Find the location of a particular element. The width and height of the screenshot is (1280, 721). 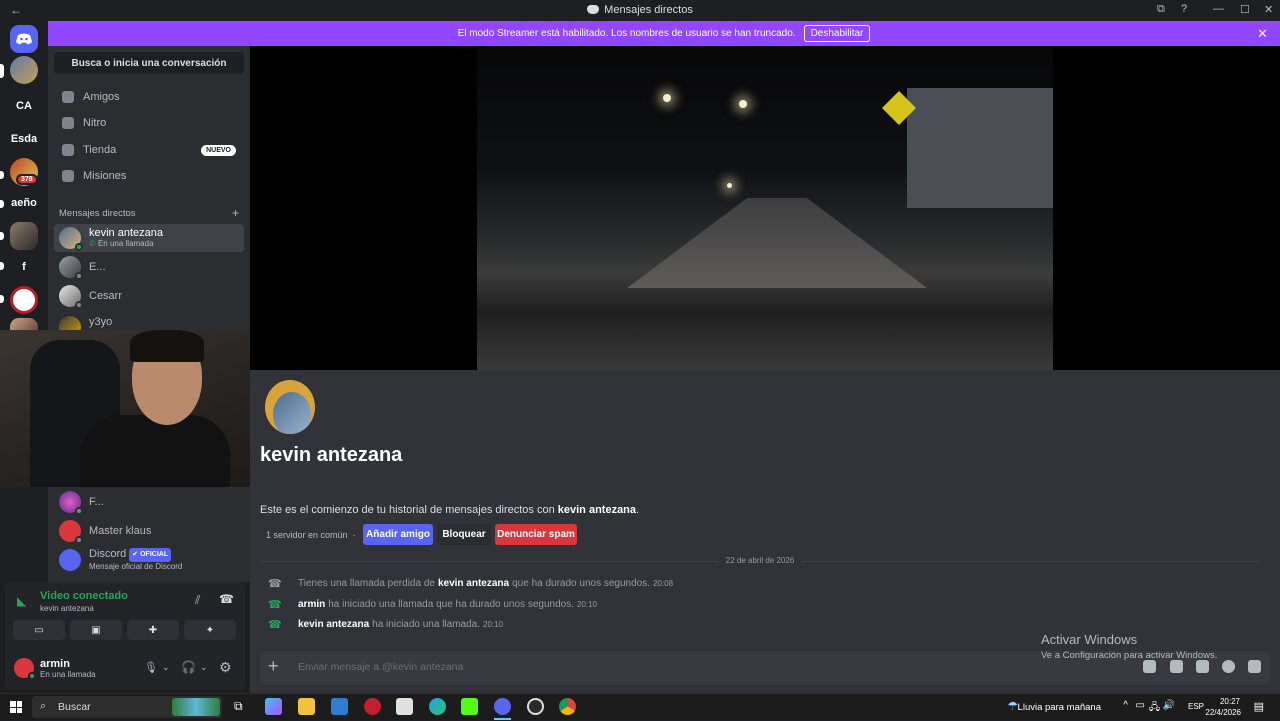

weather-text: Lluvia para mañana is located at coordinates (1059, 707).